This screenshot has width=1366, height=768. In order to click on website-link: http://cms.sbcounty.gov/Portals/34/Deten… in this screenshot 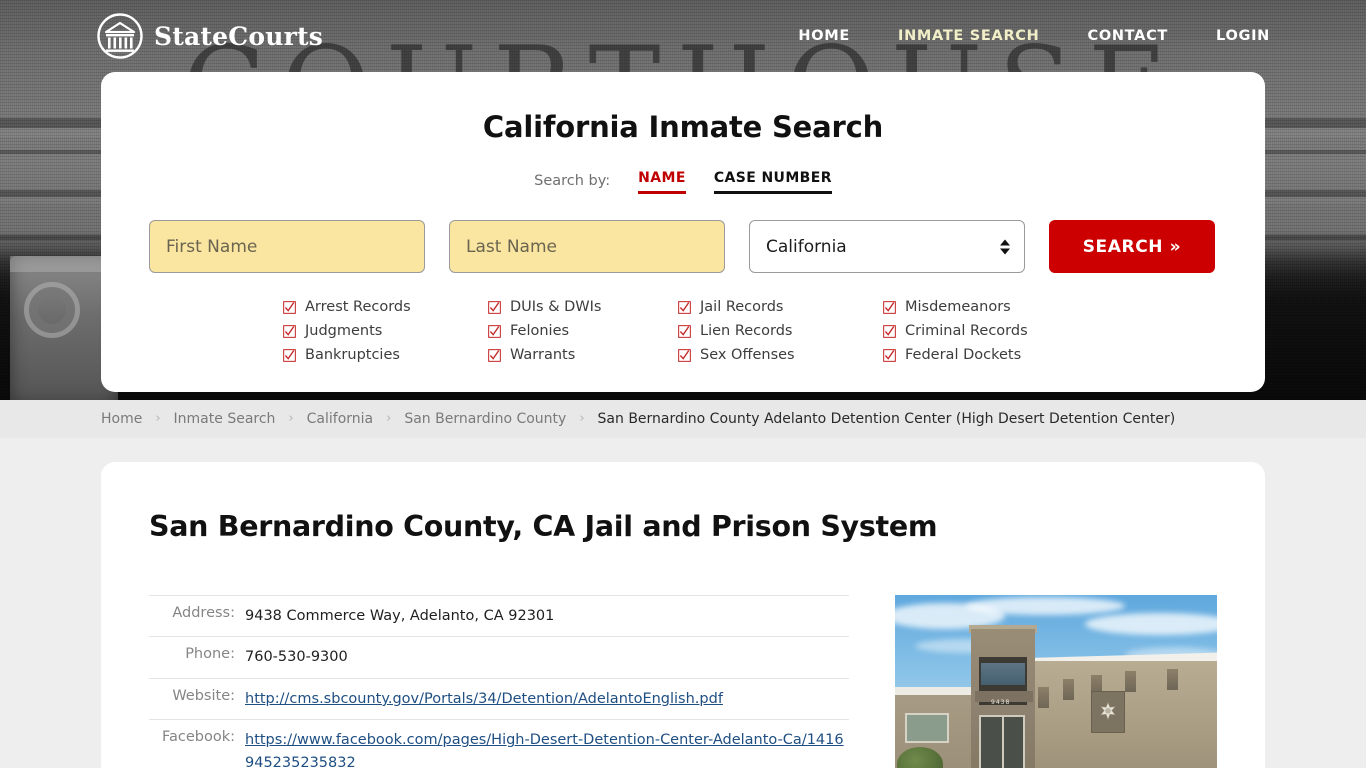, I will do `click(484, 699)`.